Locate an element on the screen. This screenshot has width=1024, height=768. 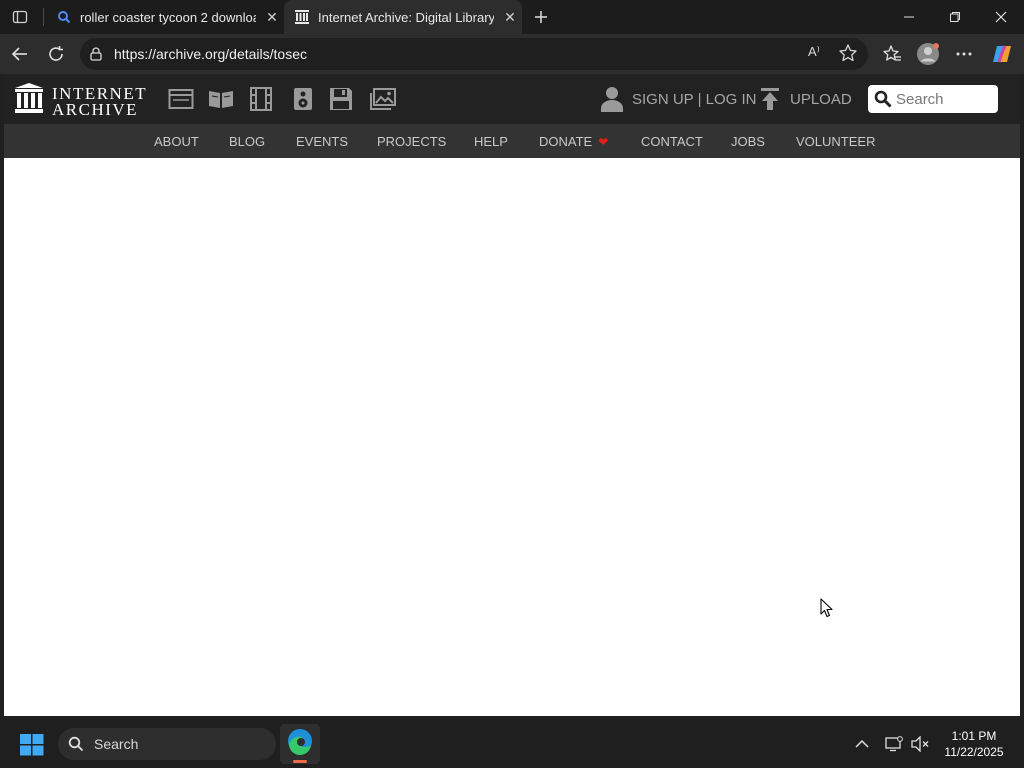
volume-muted-icon is located at coordinates (920, 744).